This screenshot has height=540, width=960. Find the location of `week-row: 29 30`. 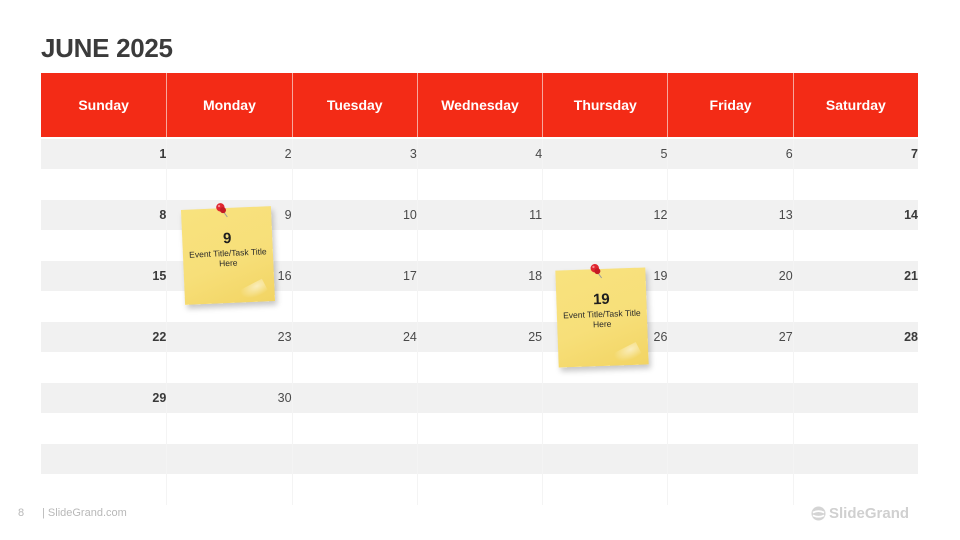

week-row: 29 30 is located at coordinates (479, 413).